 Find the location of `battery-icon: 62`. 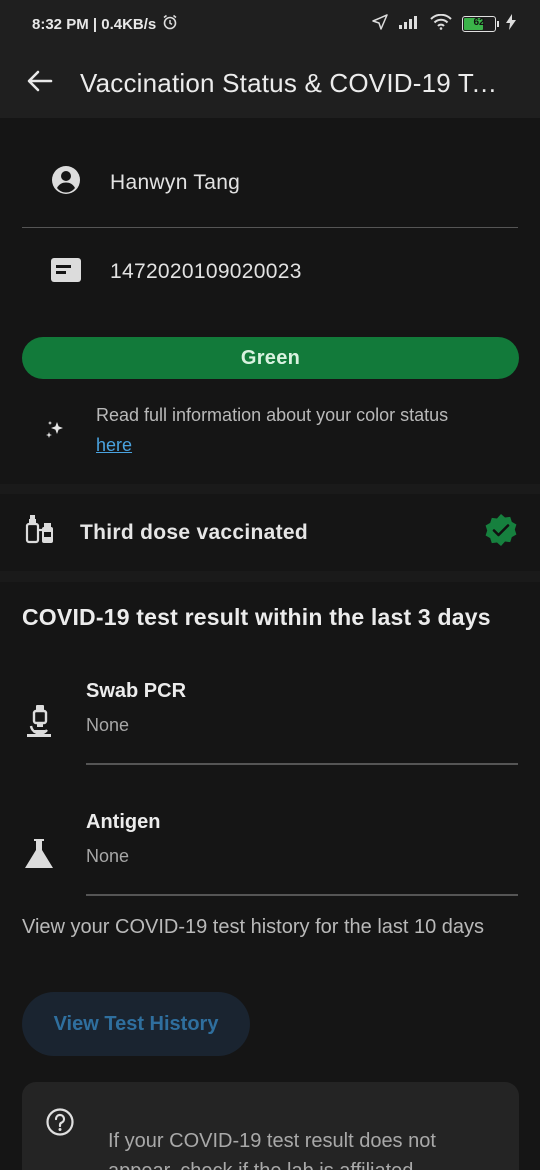

battery-icon: 62 is located at coordinates (480, 24).